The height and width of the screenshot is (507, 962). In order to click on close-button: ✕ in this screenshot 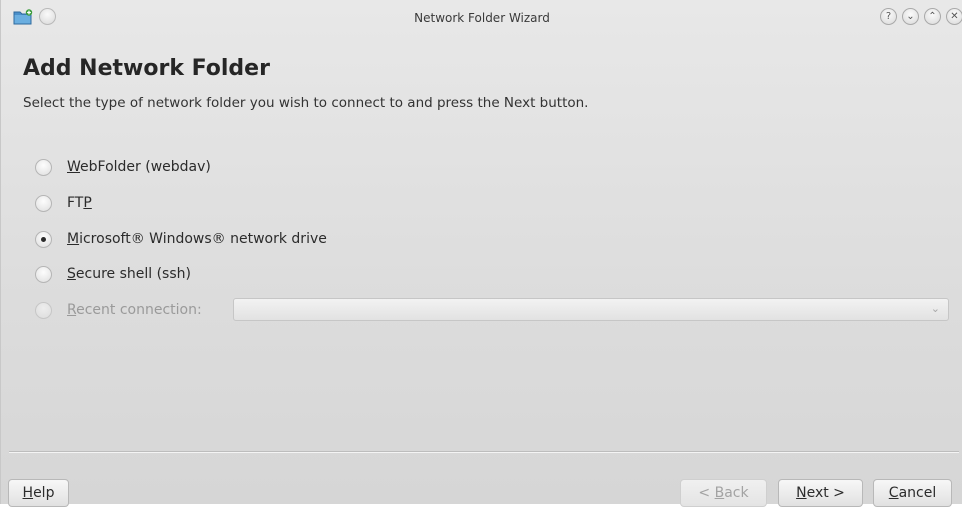, I will do `click(954, 16)`.